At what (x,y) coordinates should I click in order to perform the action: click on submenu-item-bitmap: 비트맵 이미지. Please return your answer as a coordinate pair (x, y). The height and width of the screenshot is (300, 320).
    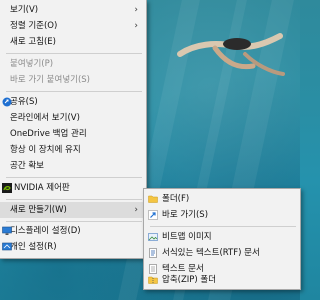
    Looking at the image, I should click on (222, 237).